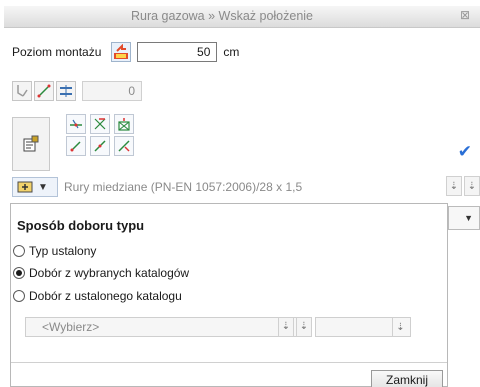 This screenshot has width=480, height=387. I want to click on radio-label: Typ ustalony, so click(63, 251).